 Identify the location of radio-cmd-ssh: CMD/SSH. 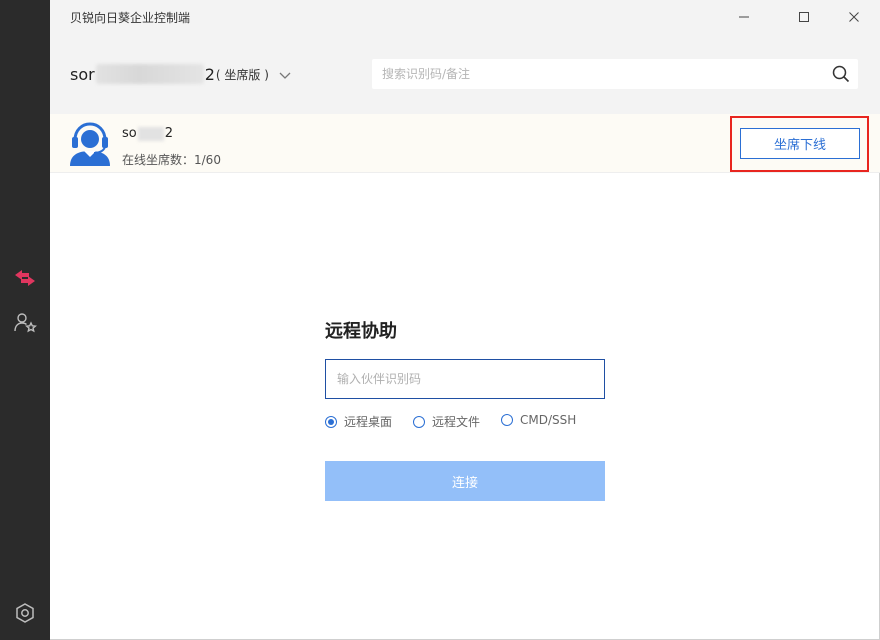
(538, 420).